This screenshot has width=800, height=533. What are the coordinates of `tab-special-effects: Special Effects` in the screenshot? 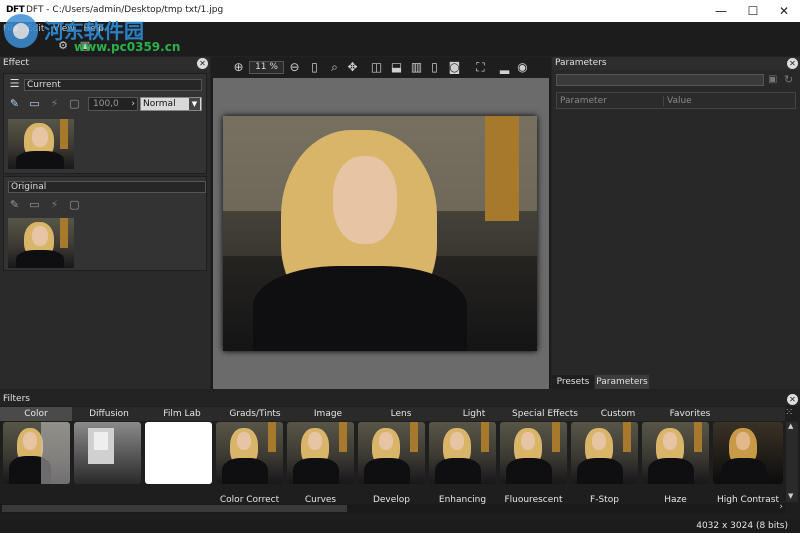 It's located at (545, 414).